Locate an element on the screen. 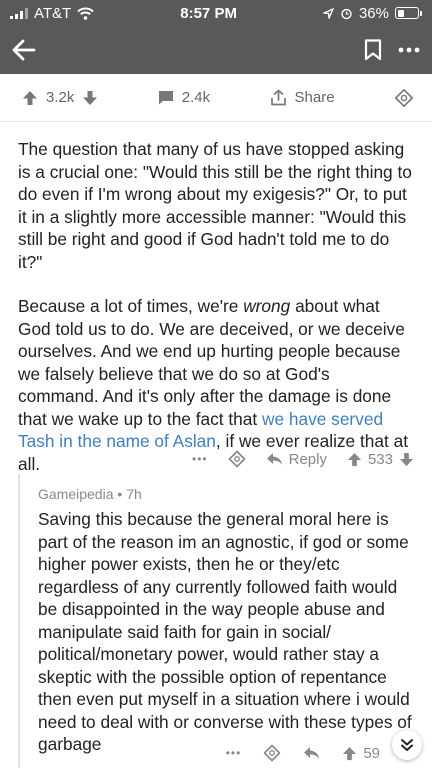 This screenshot has width=432, height=768. signal-icon is located at coordinates (19, 13).